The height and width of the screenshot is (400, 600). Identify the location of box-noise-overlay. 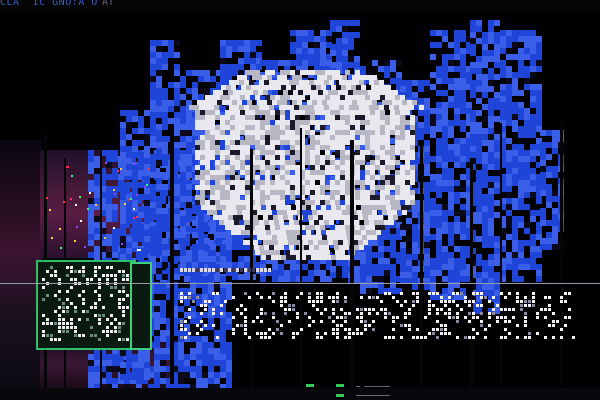
(85, 303).